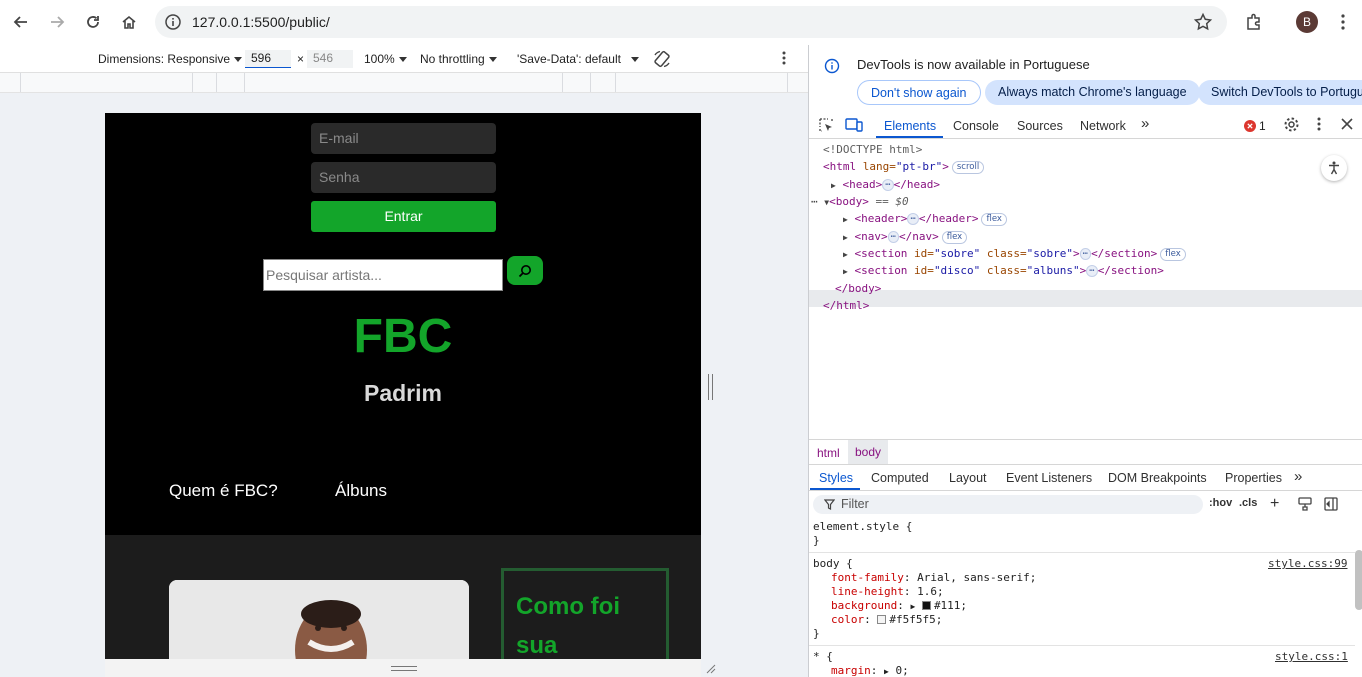  What do you see at coordinates (301, 59) in the screenshot?
I see `times-sign: ×` at bounding box center [301, 59].